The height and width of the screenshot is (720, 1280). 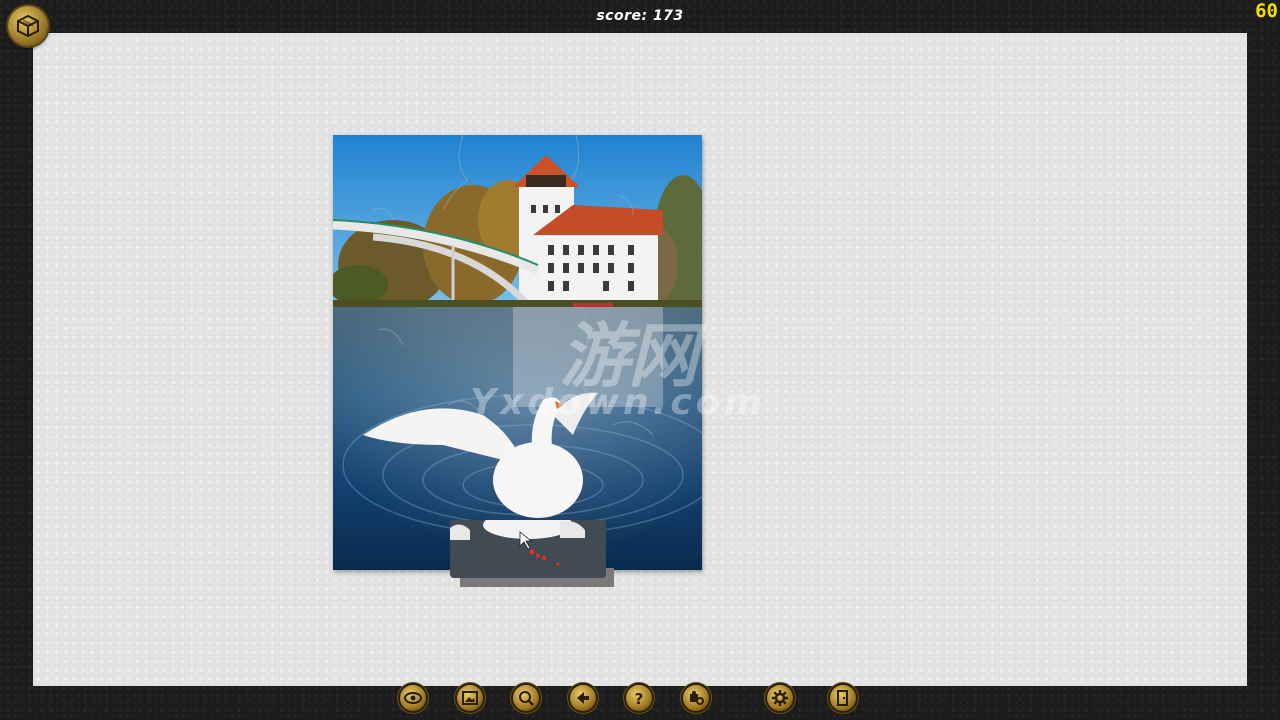 I want to click on exit-door-icon, so click(x=842, y=698).